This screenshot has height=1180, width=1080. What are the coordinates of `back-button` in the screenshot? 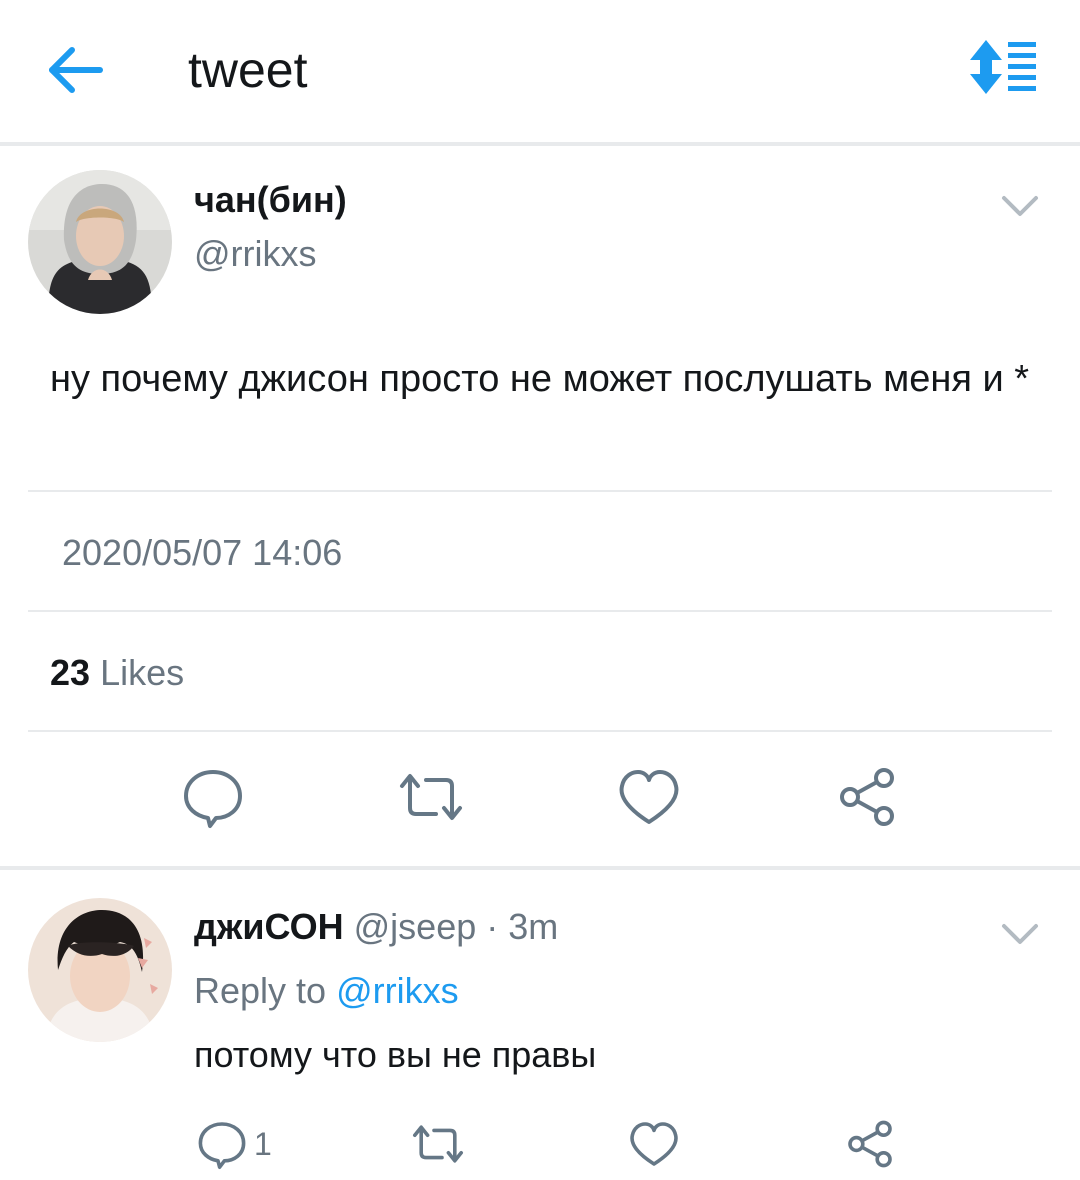 It's located at (77, 70).